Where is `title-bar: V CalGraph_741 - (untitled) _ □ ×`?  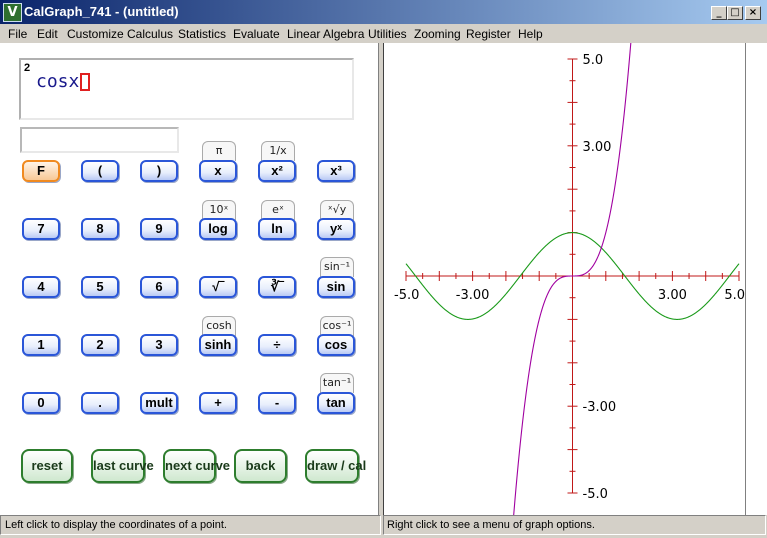
title-bar: V CalGraph_741 - (untitled) _ □ × is located at coordinates (383, 12).